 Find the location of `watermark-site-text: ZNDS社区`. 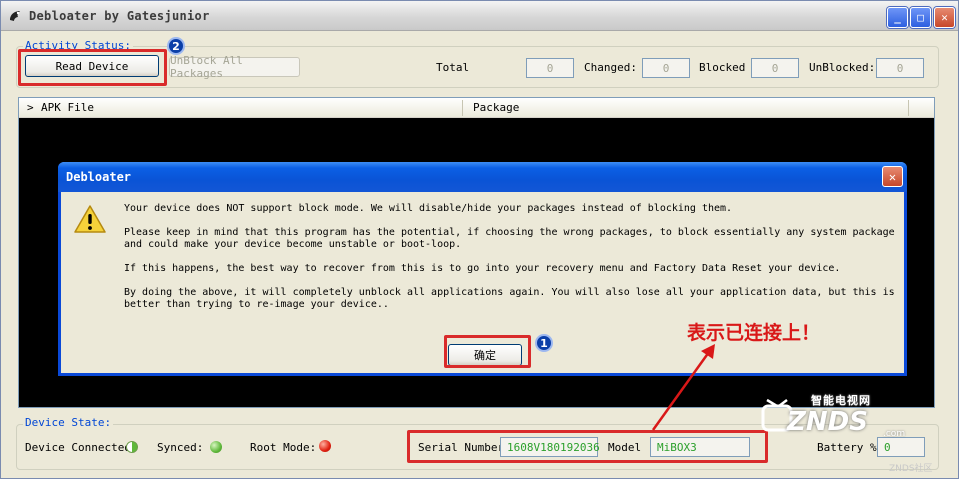

watermark-site-text: ZNDS社区 is located at coordinates (911, 469).